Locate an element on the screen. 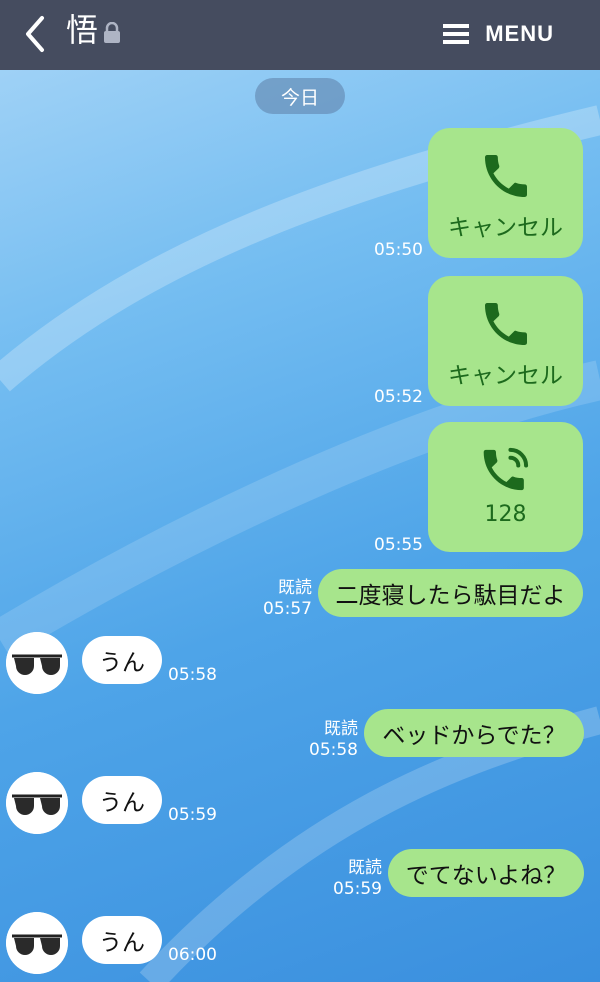 The image size is (600, 982). message-bubble-out: でてないよね？ is located at coordinates (486, 873).